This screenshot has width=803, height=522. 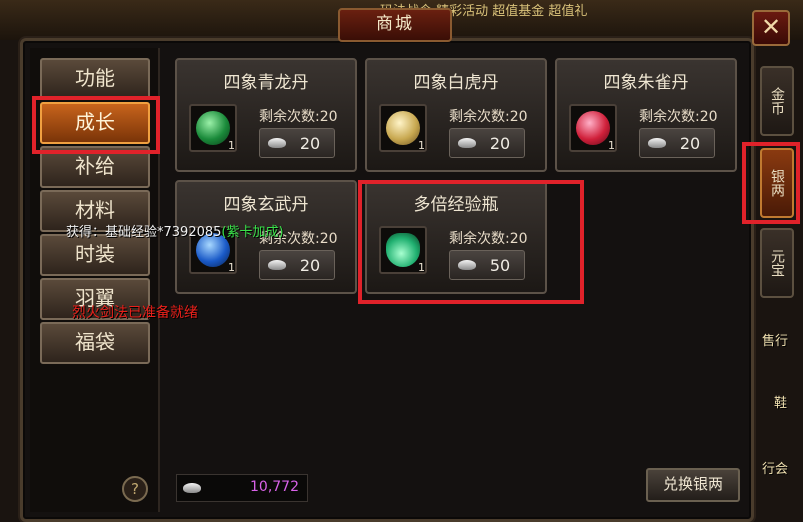 What do you see at coordinates (252, 232) in the screenshot?
I see `purple-card-bonus-text: (紫卡加成)` at bounding box center [252, 232].